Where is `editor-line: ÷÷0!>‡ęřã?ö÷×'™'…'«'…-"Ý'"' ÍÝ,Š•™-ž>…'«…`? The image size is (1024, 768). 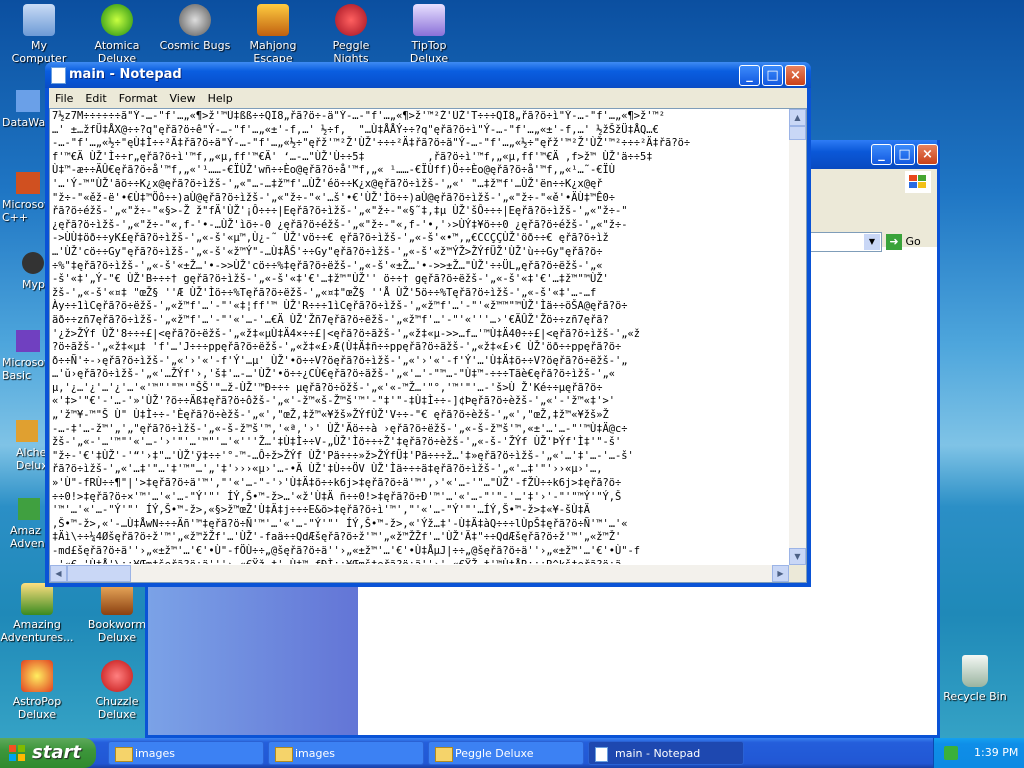
editor-line: ÷÷0!>‡ęřã?ö÷×'™'…'«'…-"Ý'"' ÍÝ,Š•™-ž>…'«… is located at coordinates (337, 496).